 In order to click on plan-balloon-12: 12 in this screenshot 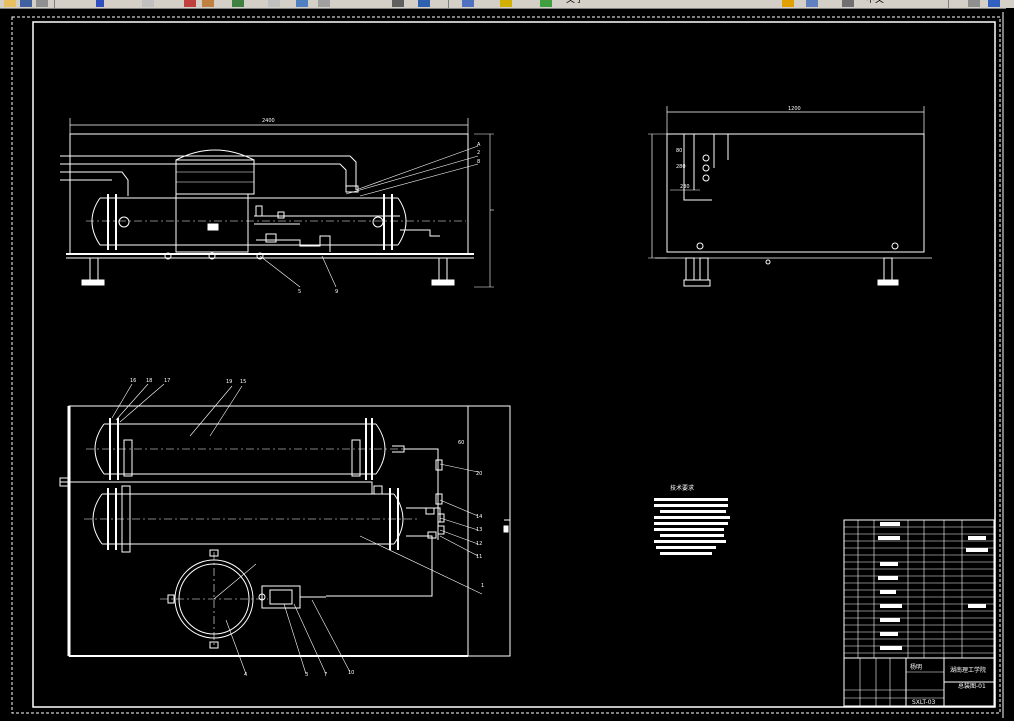, I will do `click(479, 544)`.